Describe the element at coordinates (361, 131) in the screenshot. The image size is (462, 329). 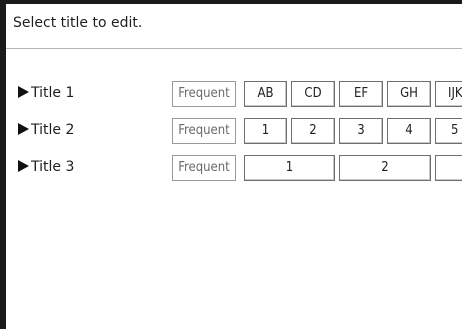
I see `title-2-key-3: 3` at that location.